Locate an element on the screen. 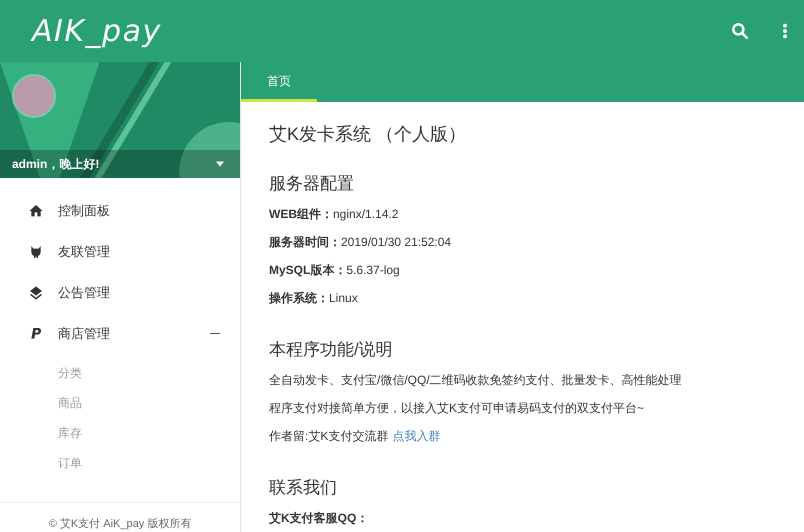 The height and width of the screenshot is (532, 804). info-line: WEB组件：nginx/1.14.2 is located at coordinates (334, 214).